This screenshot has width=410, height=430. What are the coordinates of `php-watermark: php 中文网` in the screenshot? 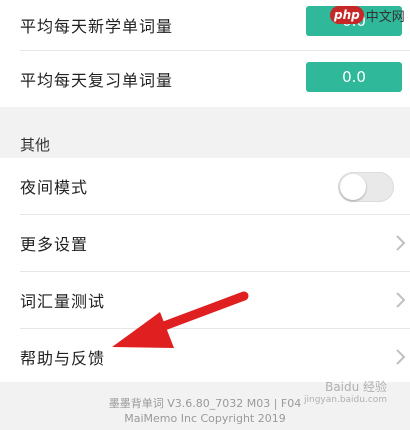 It's located at (370, 15).